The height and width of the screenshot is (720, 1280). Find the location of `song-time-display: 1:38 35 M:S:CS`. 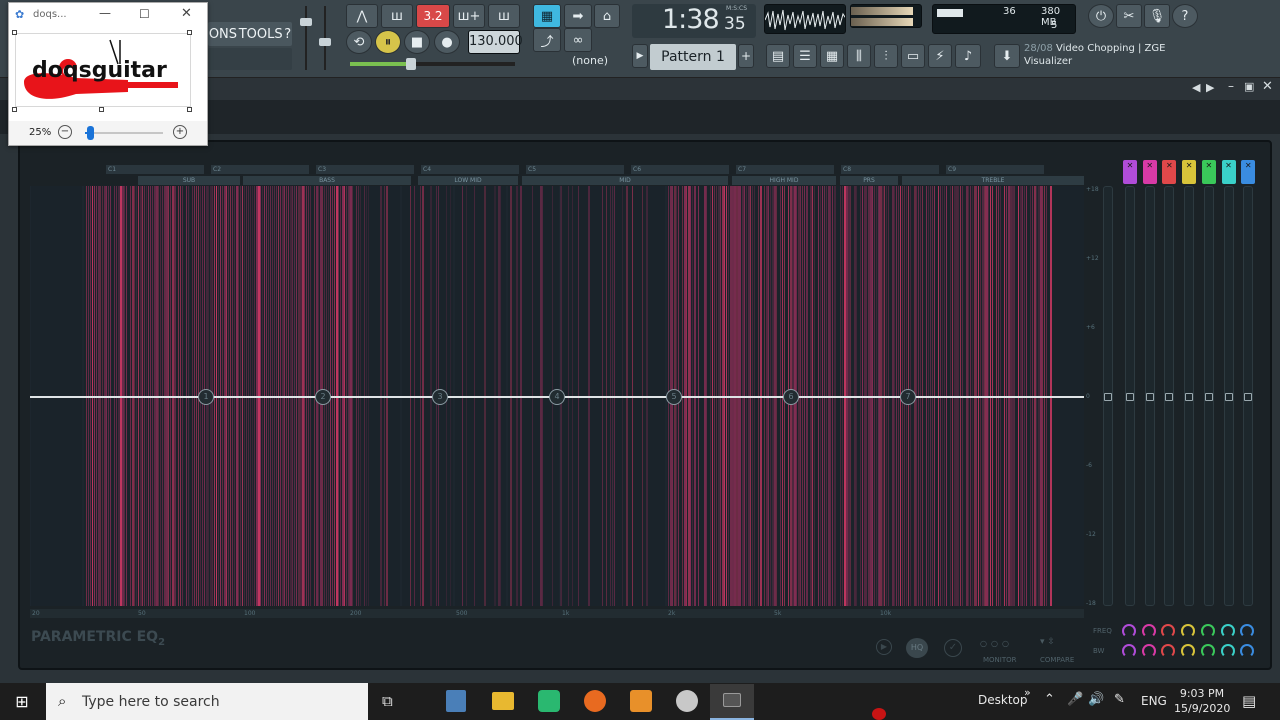

song-time-display: 1:38 35 M:S:CS is located at coordinates (694, 21).